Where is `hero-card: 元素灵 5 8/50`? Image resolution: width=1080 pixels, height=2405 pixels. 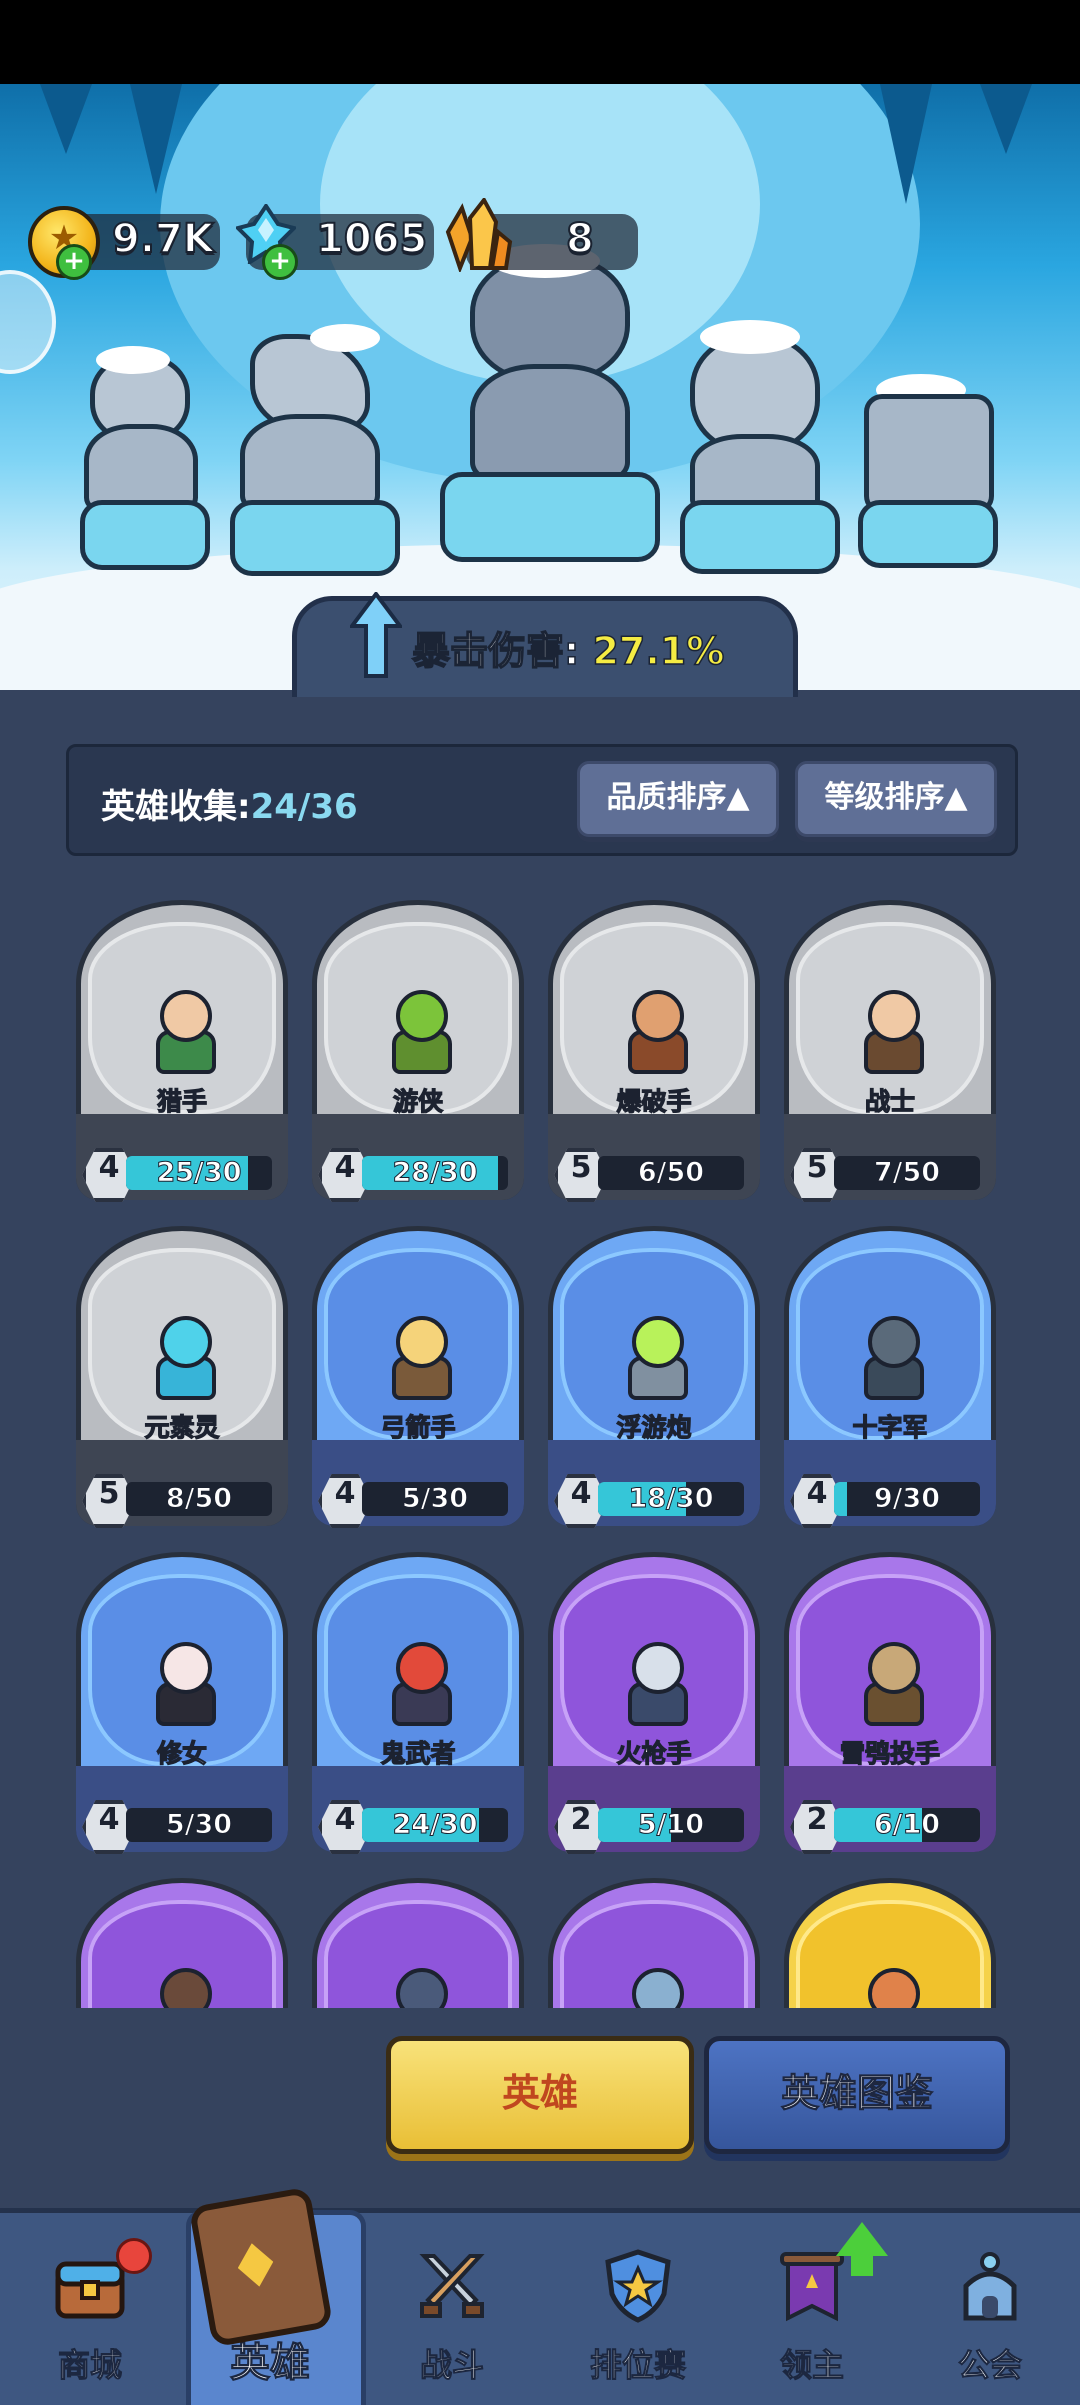 hero-card: 元素灵 5 8/50 is located at coordinates (182, 1381).